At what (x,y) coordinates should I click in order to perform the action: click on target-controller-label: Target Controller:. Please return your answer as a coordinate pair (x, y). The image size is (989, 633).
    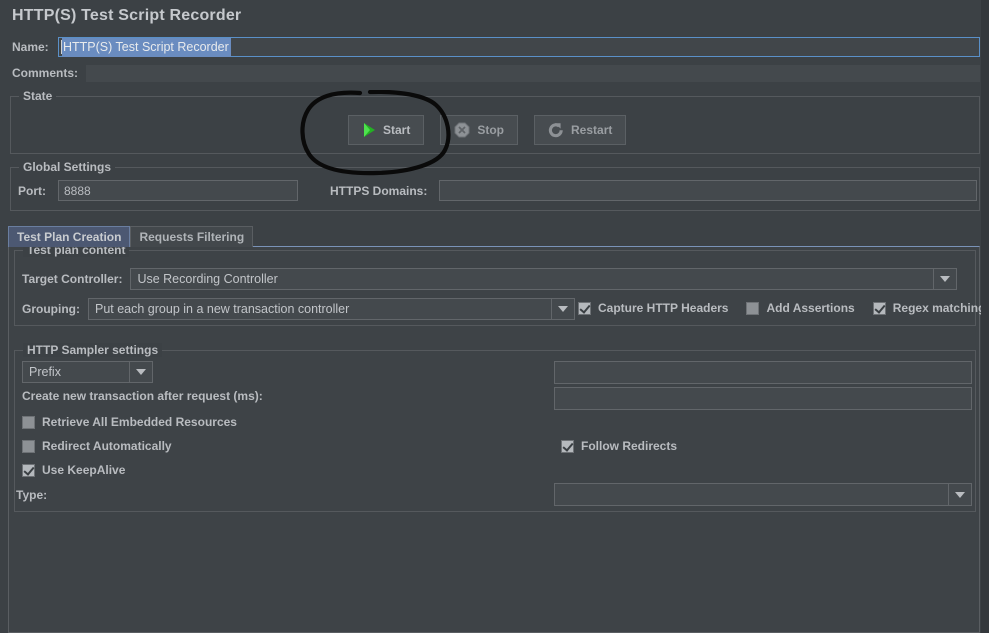
    Looking at the image, I should click on (72, 279).